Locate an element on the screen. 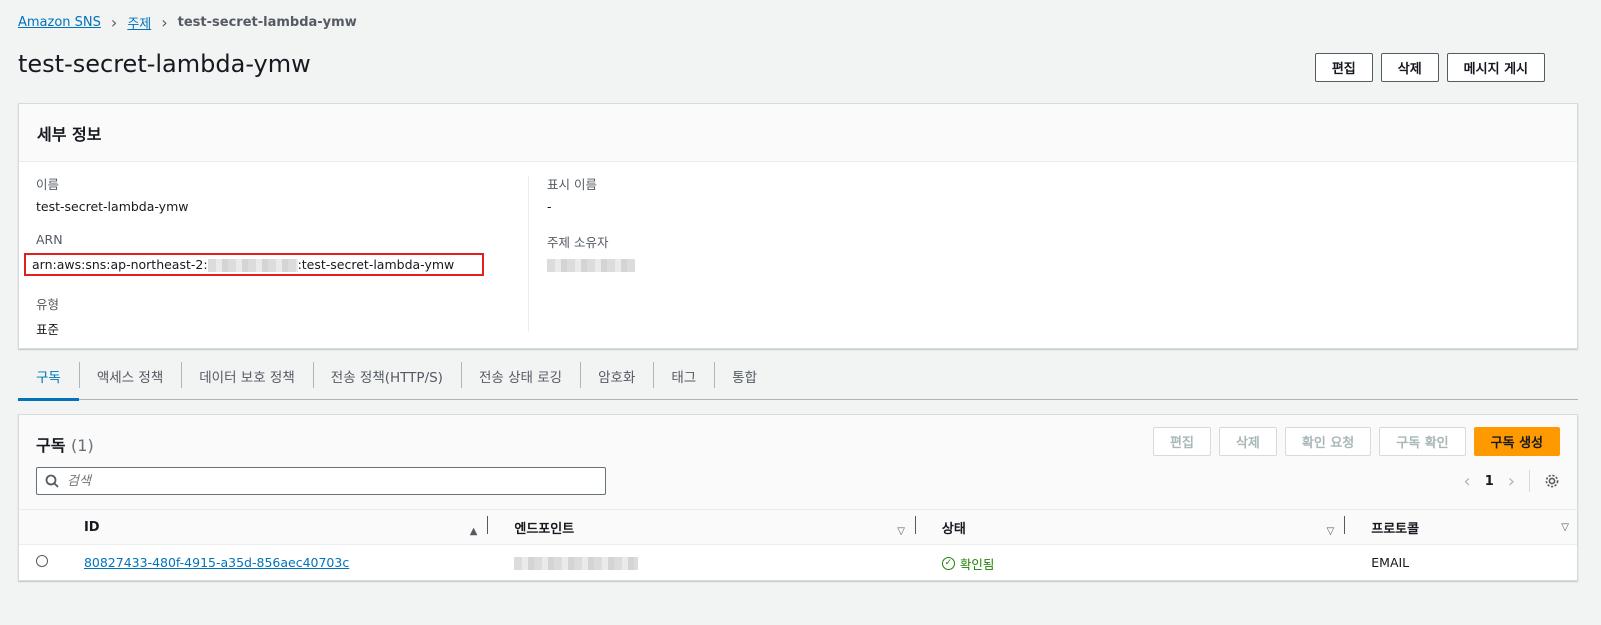  type-label: 유형 is located at coordinates (48, 304).